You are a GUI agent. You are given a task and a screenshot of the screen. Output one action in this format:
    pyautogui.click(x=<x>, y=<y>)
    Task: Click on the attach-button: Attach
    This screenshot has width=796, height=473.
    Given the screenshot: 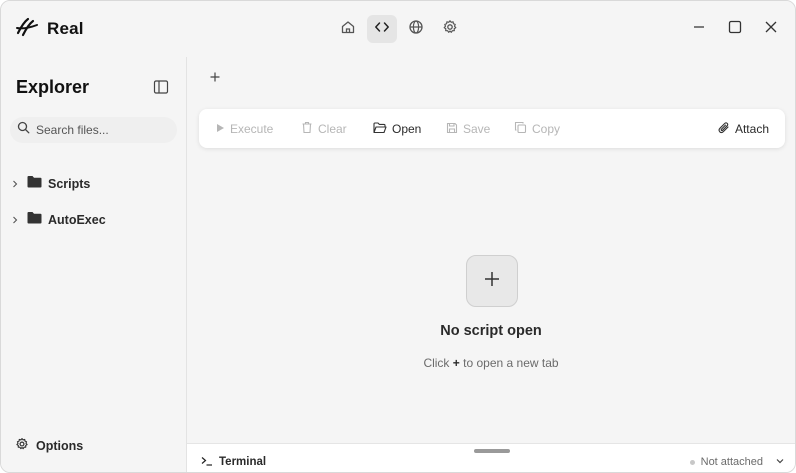 What is the action you would take?
    pyautogui.click(x=743, y=129)
    